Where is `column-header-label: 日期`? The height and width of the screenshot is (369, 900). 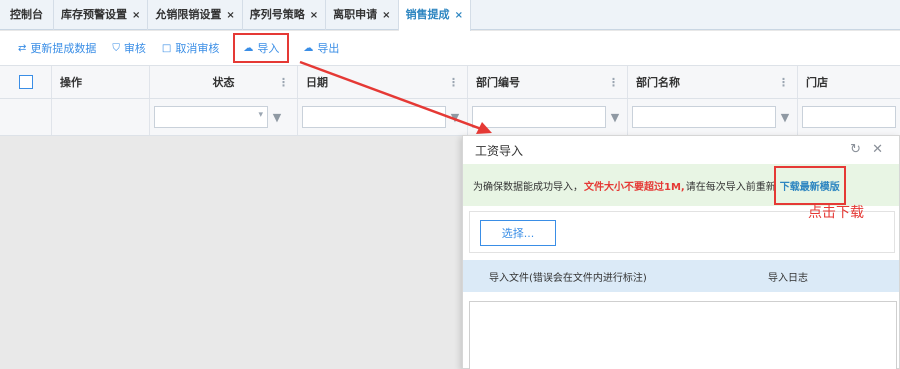 column-header-label: 日期 is located at coordinates (317, 82).